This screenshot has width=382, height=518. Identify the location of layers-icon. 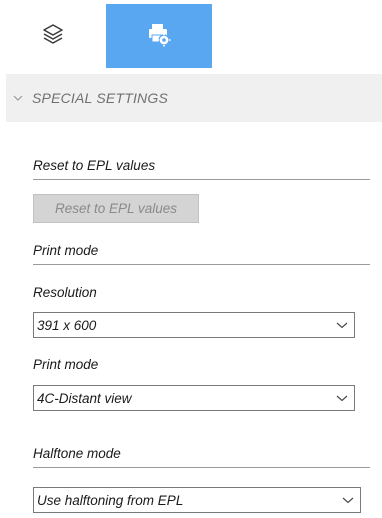
(53, 36).